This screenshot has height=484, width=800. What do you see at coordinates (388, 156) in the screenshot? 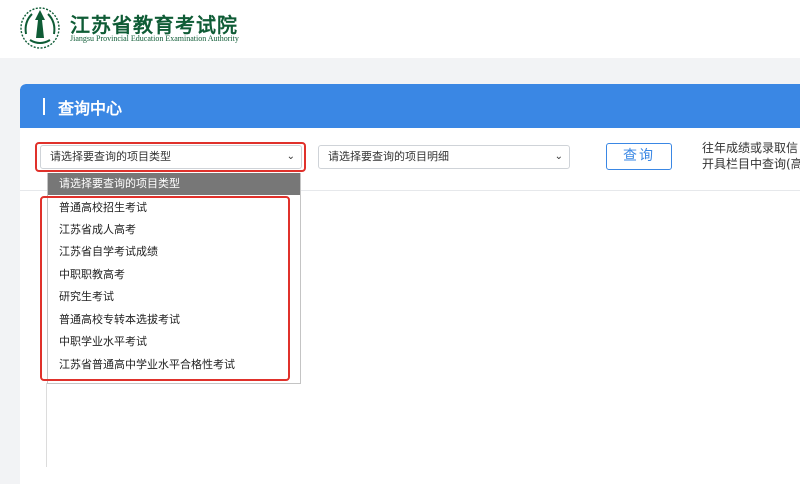
I see `project-detail-select-value: 请选择要查询的项目明细` at bounding box center [388, 156].